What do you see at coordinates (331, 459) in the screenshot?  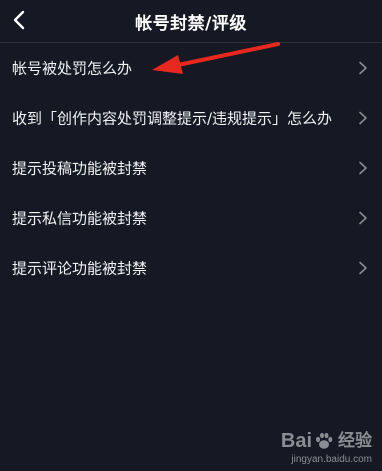 I see `watermark-url: jingyan.baidu.com` at bounding box center [331, 459].